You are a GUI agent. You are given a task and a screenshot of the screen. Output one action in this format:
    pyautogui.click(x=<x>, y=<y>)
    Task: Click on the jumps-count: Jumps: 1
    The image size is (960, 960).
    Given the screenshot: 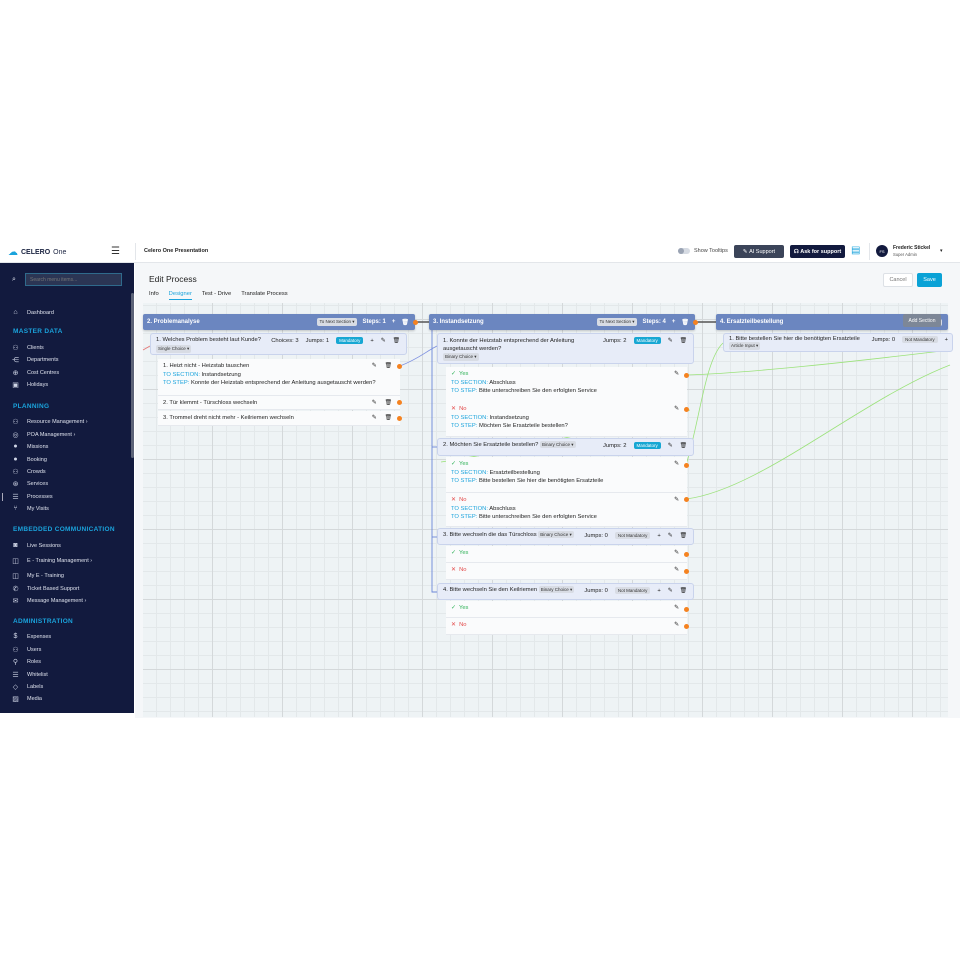 What is the action you would take?
    pyautogui.click(x=317, y=340)
    